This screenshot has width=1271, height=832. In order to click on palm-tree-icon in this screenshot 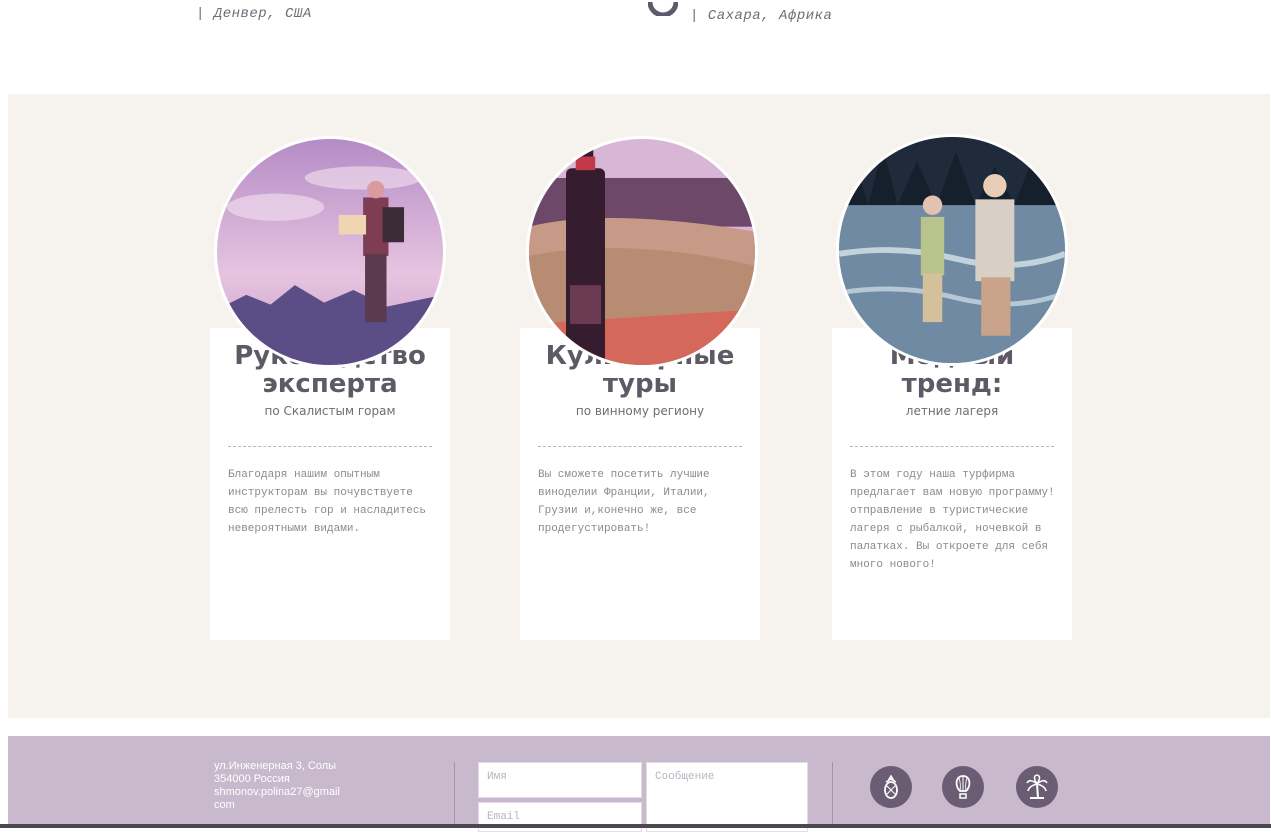, I will do `click(1037, 787)`.